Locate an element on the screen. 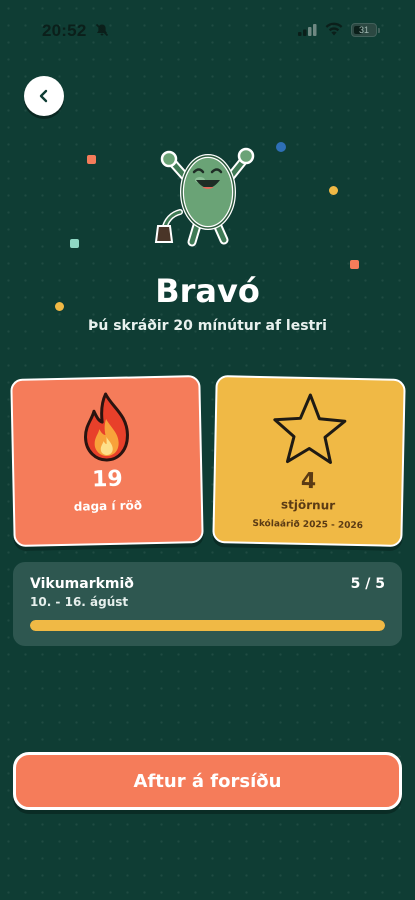 Image resolution: width=415 pixels, height=900 pixels. school-year-label: Skólaárið 2025 - 2026 is located at coordinates (308, 525).